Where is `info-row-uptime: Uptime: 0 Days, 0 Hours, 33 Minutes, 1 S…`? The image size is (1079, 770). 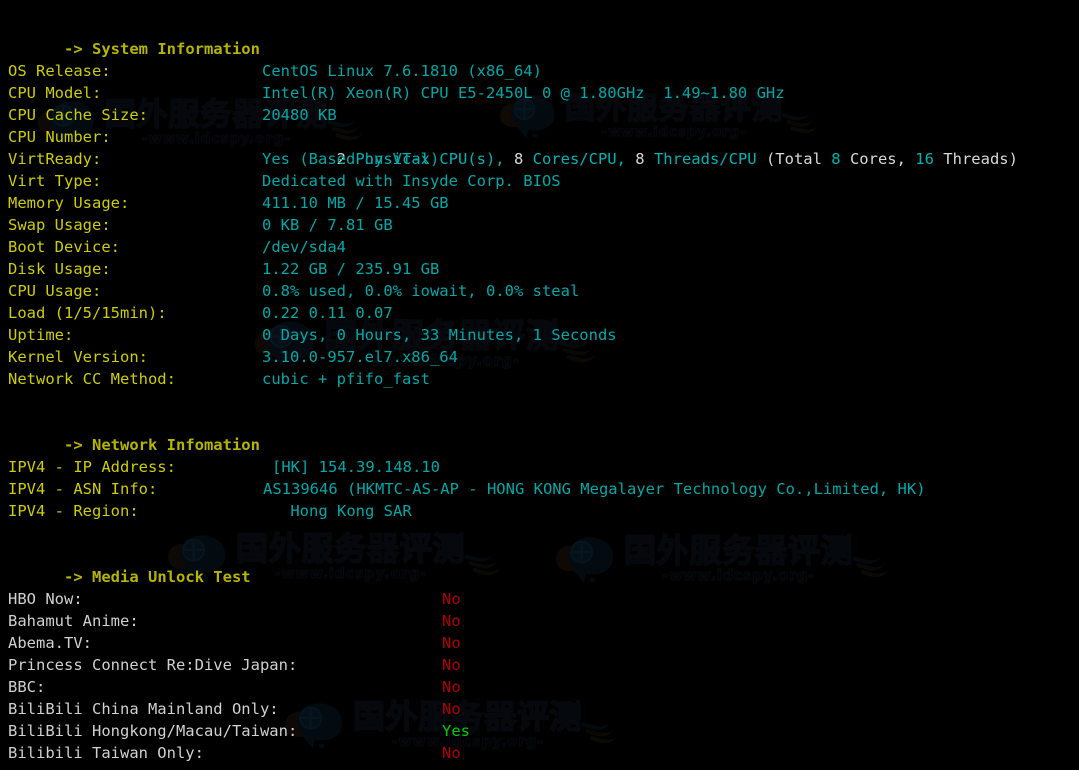 info-row-uptime: Uptime: 0 Days, 0 Hours, 33 Minutes, 1 S… is located at coordinates (312, 335).